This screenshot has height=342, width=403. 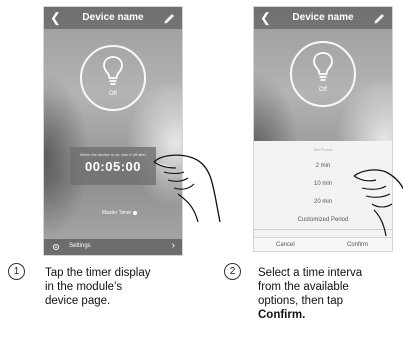 I want to click on settings-label: Settings, so click(x=80, y=246).